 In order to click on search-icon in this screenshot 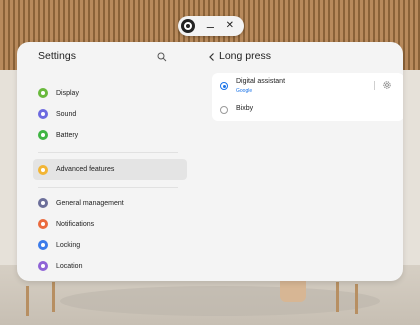, I will do `click(162, 57)`.